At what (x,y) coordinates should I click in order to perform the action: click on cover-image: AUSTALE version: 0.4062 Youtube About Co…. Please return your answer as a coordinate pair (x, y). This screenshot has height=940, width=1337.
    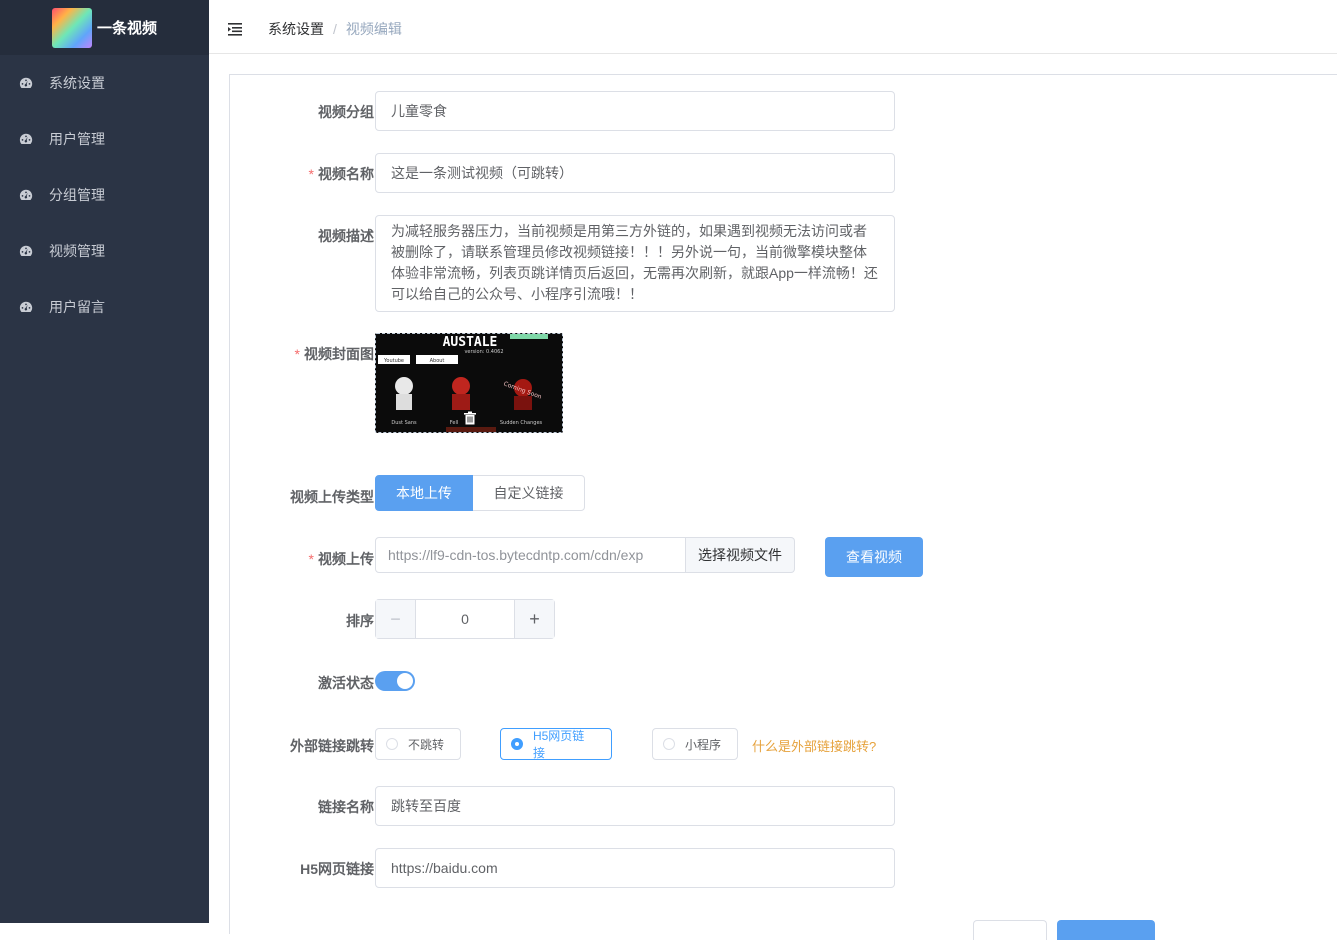
    Looking at the image, I should click on (469, 383).